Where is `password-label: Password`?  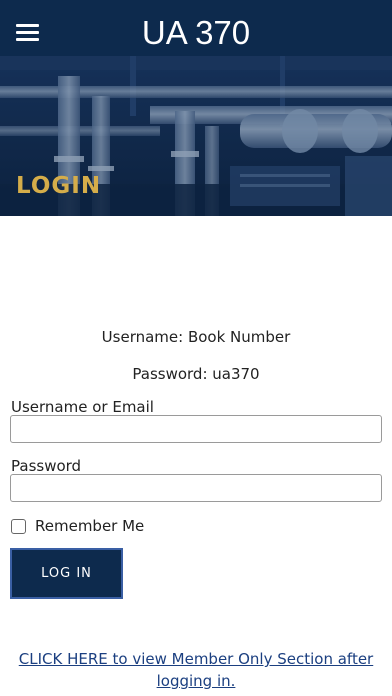
password-label: Password is located at coordinates (46, 466).